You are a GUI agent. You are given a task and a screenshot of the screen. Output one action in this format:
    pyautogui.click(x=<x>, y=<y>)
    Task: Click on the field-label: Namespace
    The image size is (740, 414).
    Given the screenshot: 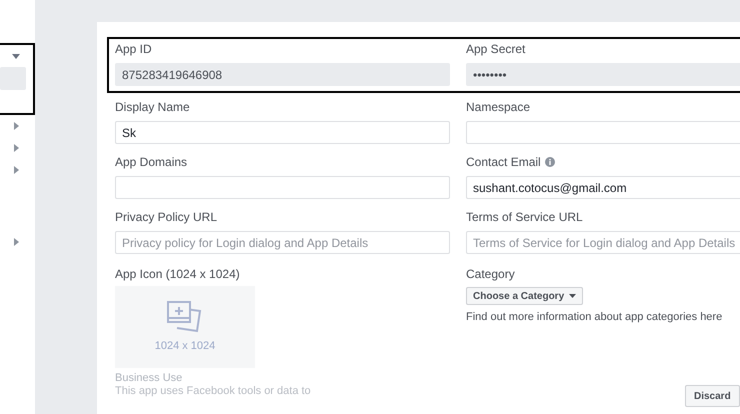 What is the action you would take?
    pyautogui.click(x=498, y=107)
    